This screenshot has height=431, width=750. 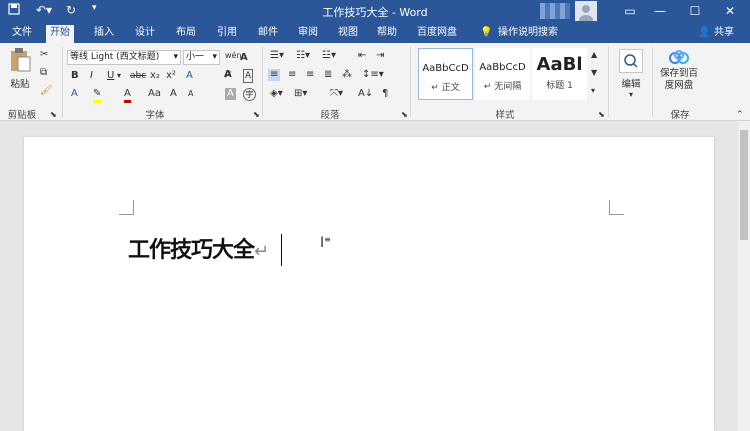 I want to click on superscript-button: x², so click(x=171, y=76).